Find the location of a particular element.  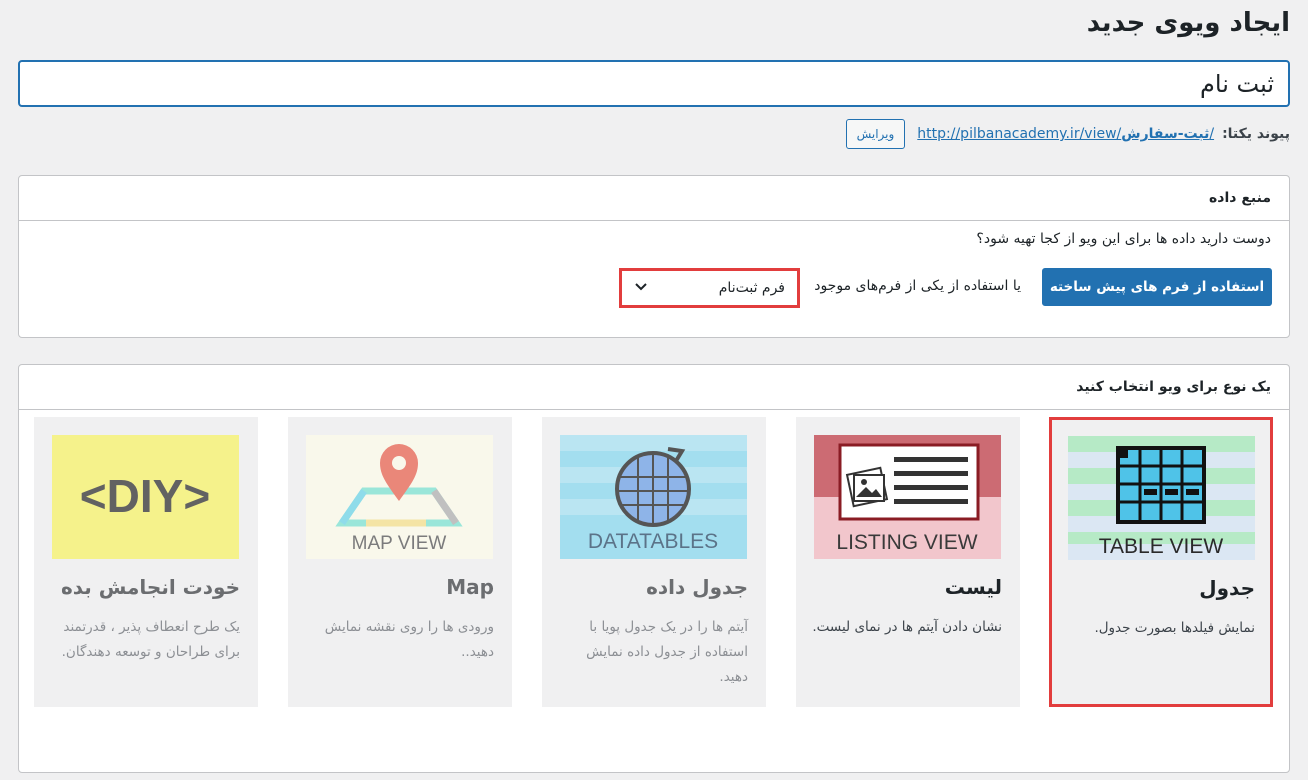

prebuilt-forms-button: استفاده از فرم های پیش ساخته is located at coordinates (1157, 287).